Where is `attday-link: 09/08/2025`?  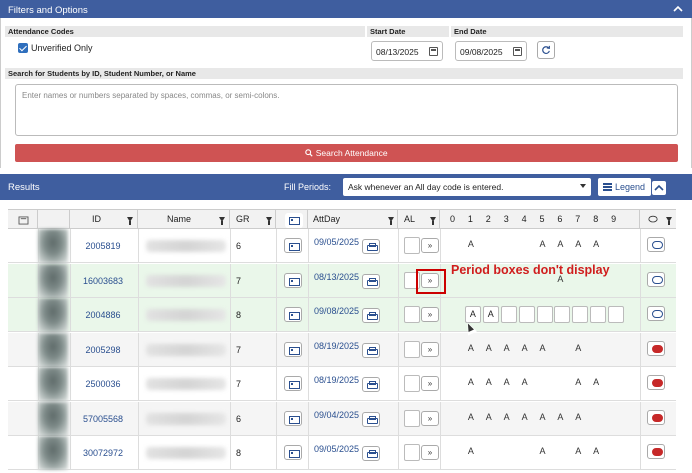
attday-link: 09/08/2025 is located at coordinates (336, 311).